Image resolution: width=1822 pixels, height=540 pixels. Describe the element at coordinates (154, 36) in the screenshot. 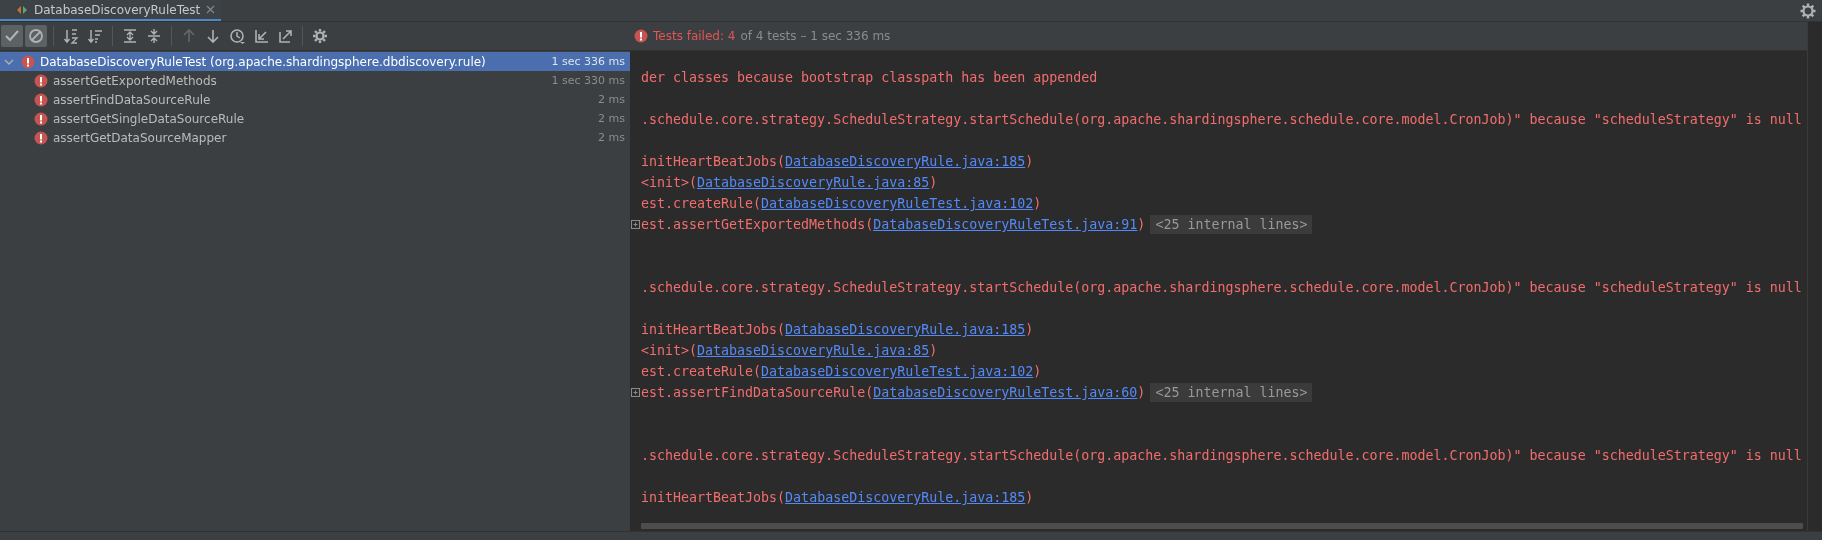

I see `collapse-all-icon` at that location.